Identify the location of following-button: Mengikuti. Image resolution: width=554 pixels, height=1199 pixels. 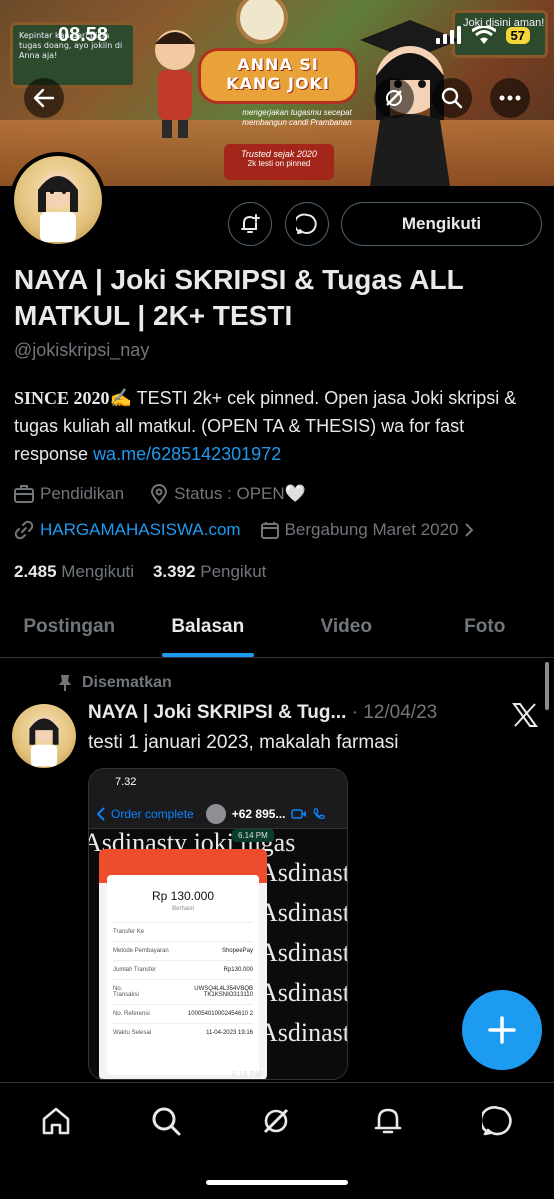
(441, 224).